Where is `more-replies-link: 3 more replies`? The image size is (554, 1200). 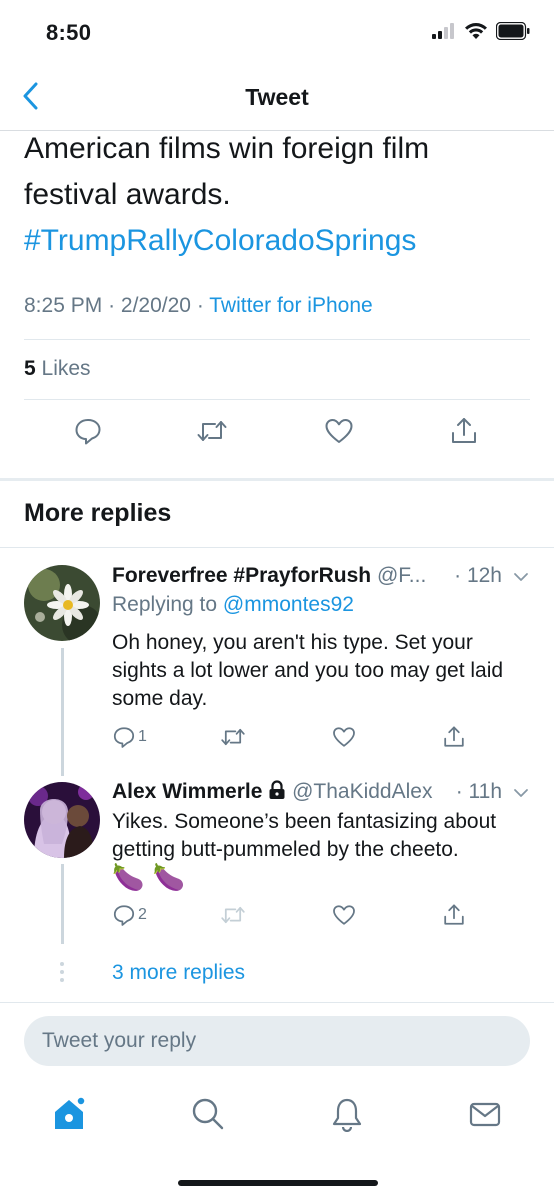 more-replies-link: 3 more replies is located at coordinates (178, 973).